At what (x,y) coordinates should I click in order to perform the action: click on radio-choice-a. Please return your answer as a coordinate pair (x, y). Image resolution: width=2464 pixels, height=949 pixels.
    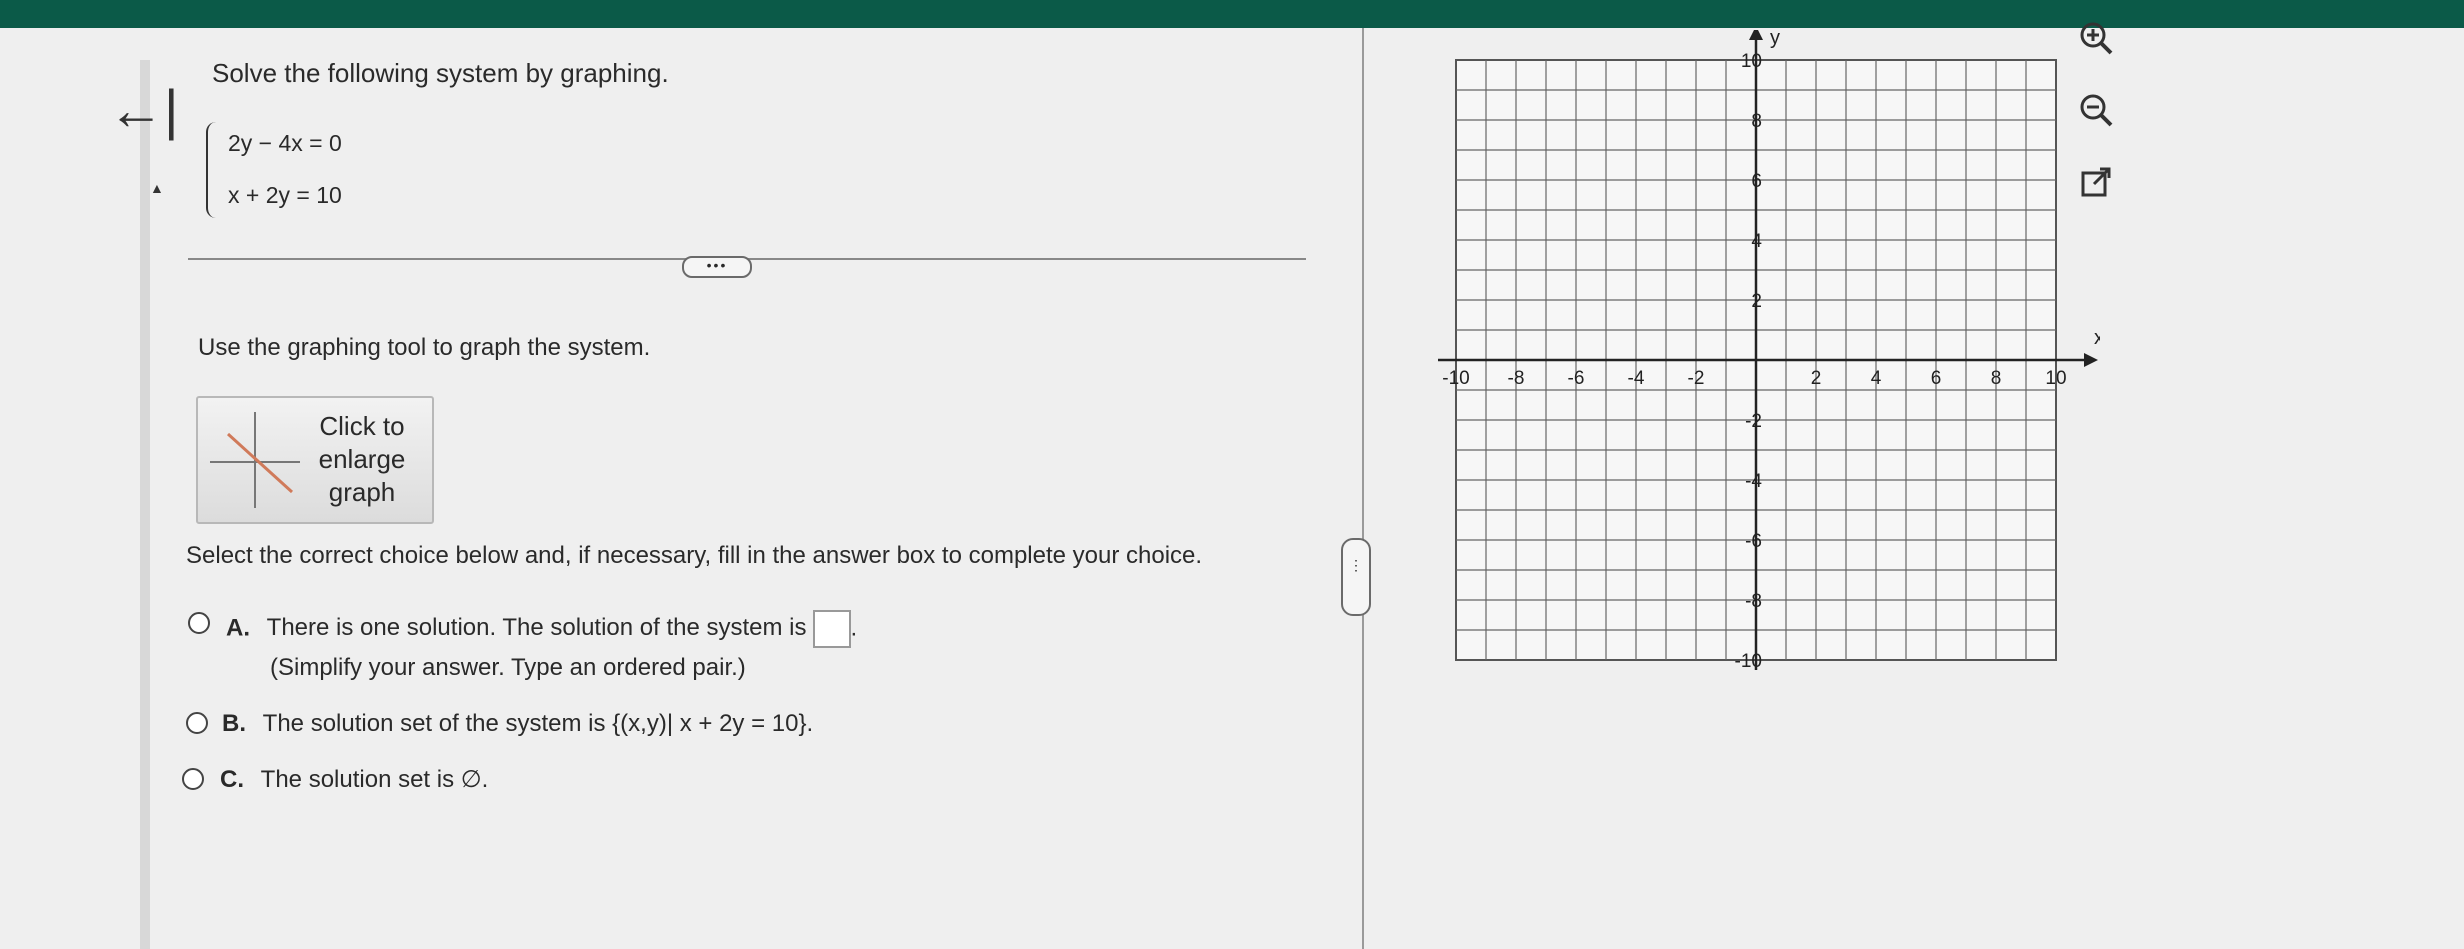
    Looking at the image, I should click on (199, 623).